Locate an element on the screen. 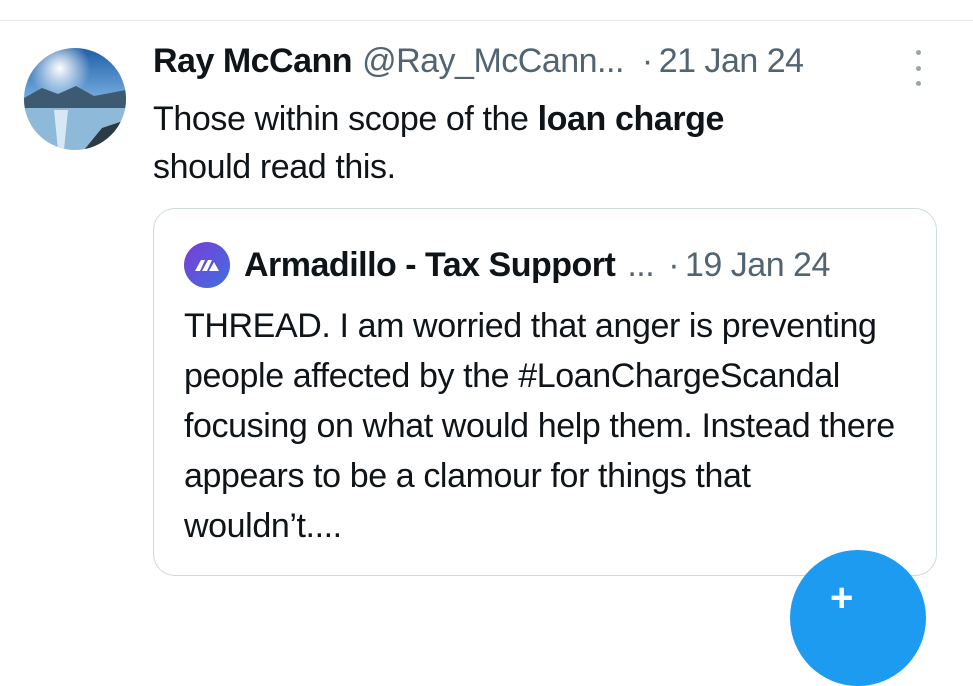 This screenshot has width=973, height=686. quote-author-avatar is located at coordinates (207, 265).